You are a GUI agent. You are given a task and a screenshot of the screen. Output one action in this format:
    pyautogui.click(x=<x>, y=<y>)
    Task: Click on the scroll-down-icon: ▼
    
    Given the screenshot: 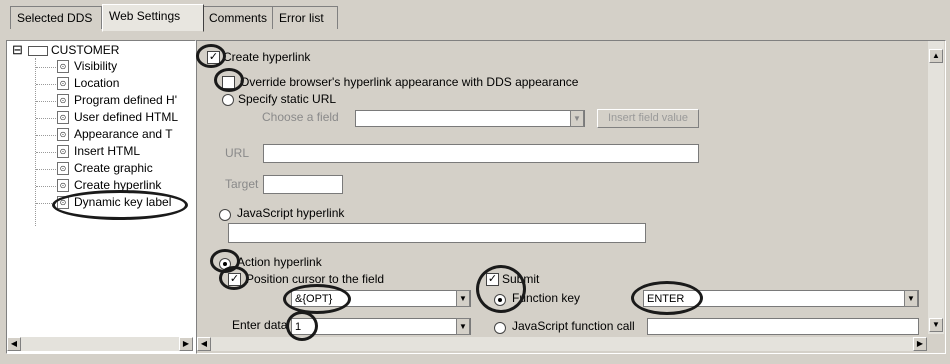 What is the action you would take?
    pyautogui.click(x=936, y=325)
    